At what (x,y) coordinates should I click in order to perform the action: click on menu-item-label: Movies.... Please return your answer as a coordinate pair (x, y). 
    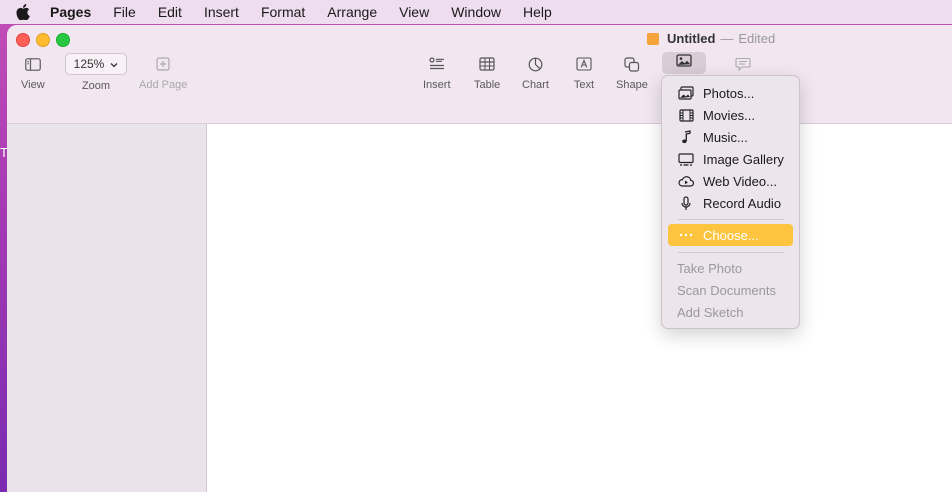
    Looking at the image, I should click on (729, 115).